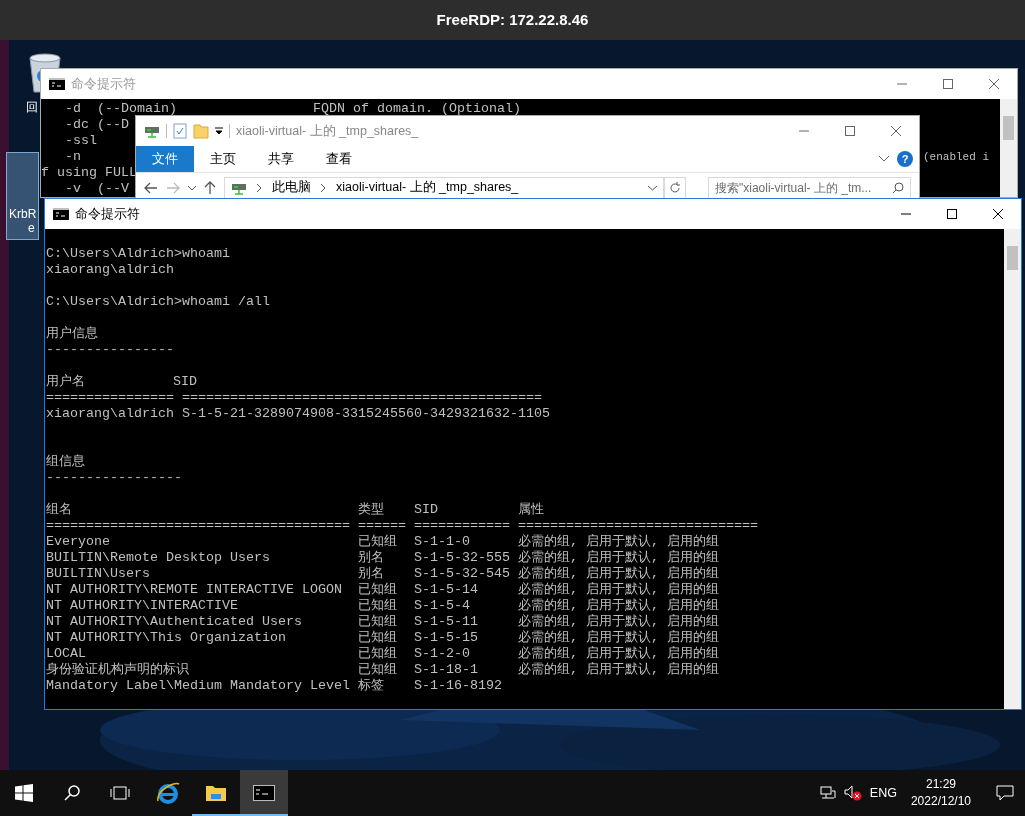  Describe the element at coordinates (940, 801) in the screenshot. I see `date-text: 2022/12/10` at that location.